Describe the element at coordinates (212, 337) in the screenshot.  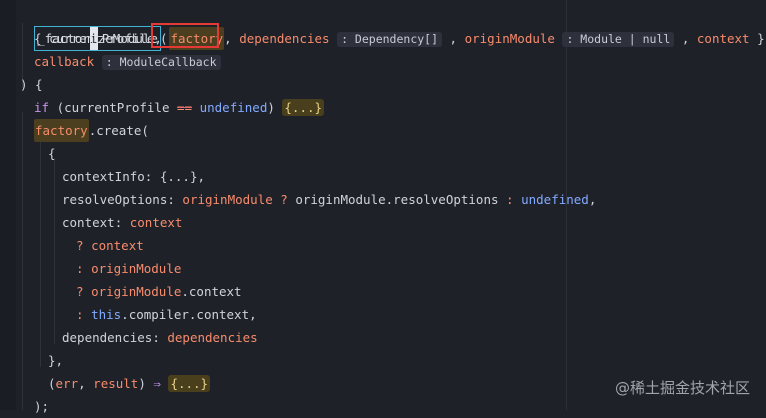
I see `identifier: dependencies` at that location.